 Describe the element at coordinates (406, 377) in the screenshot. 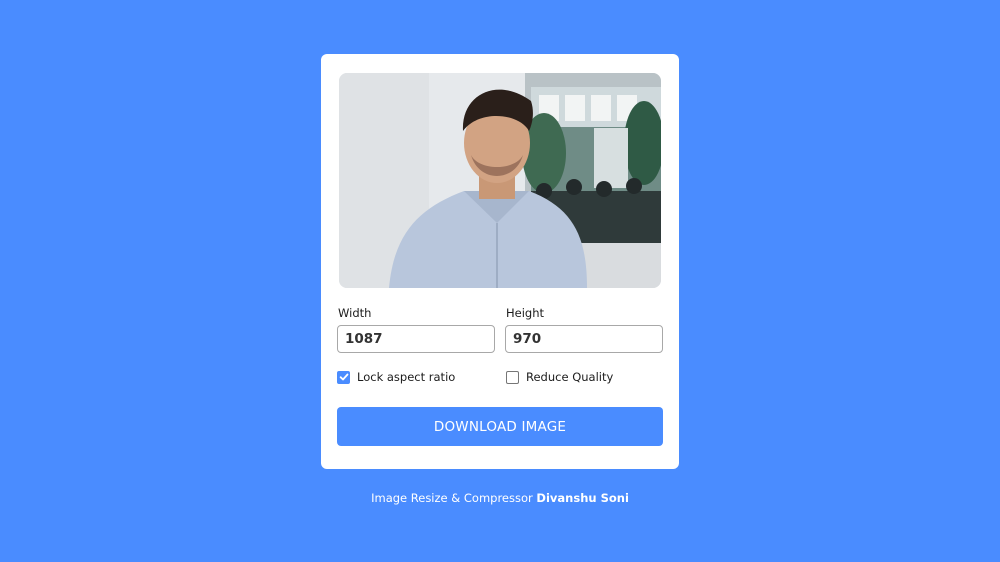

I see `lock-aspect-label: Lock aspect ratio` at that location.